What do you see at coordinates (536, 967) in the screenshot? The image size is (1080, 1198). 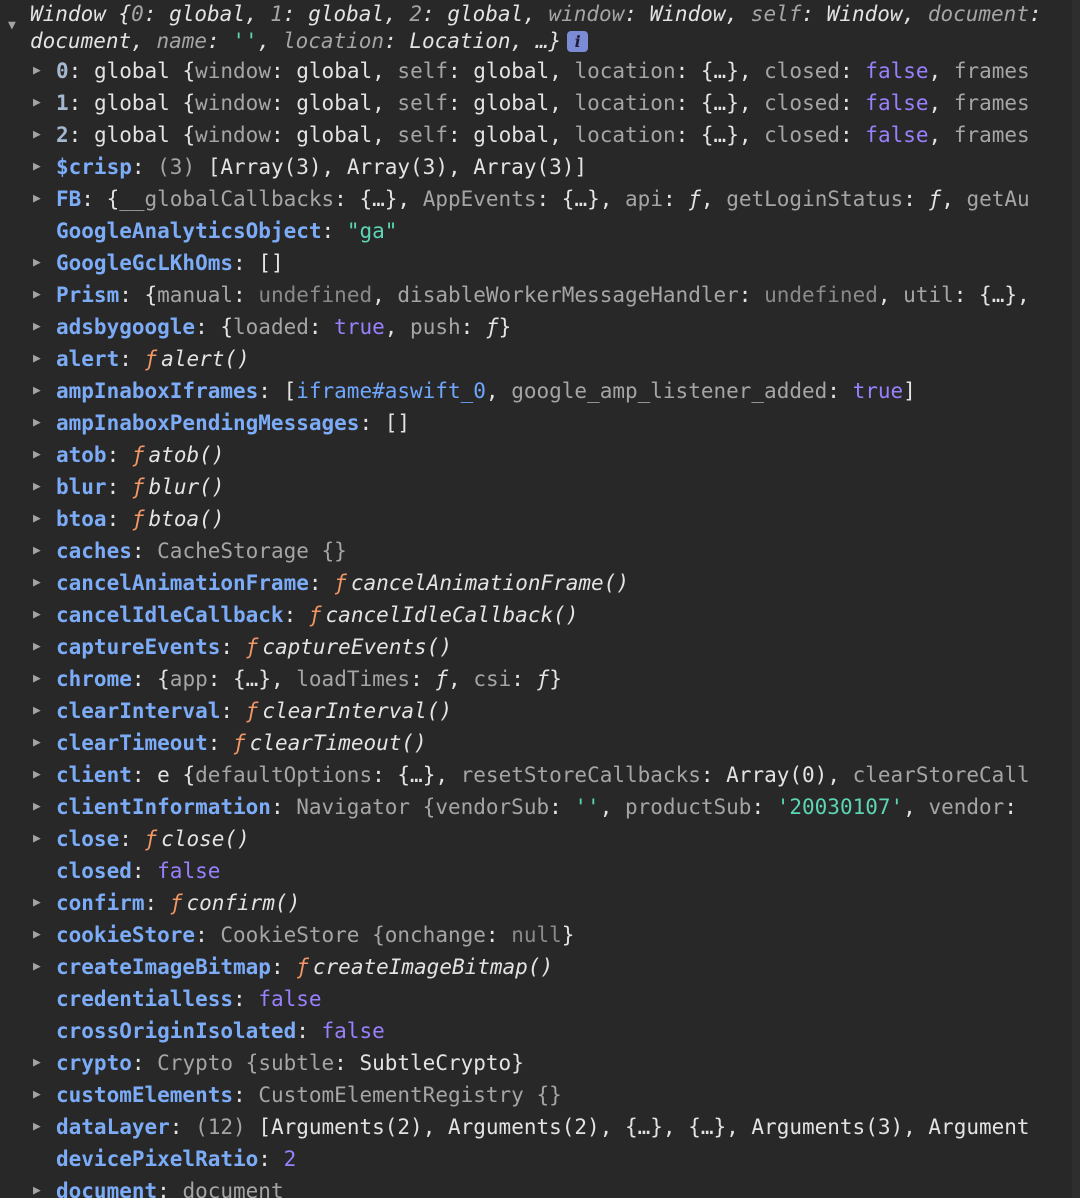 I see `property-row-createimagebitmap: ▶ createImageBitmap: ƒ createImageBitmap()` at bounding box center [536, 967].